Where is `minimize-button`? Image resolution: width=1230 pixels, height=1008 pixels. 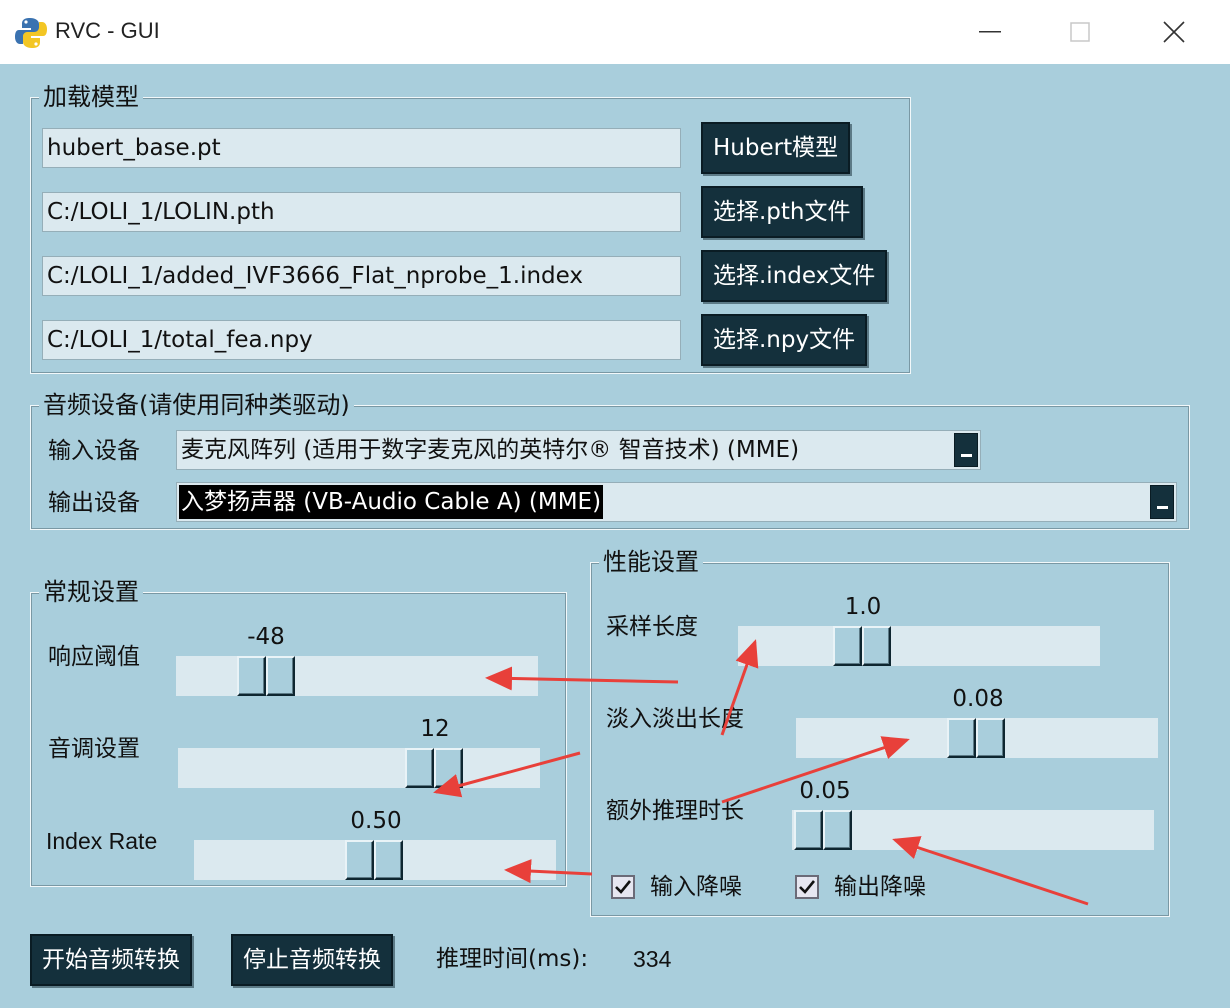
minimize-button is located at coordinates (990, 32).